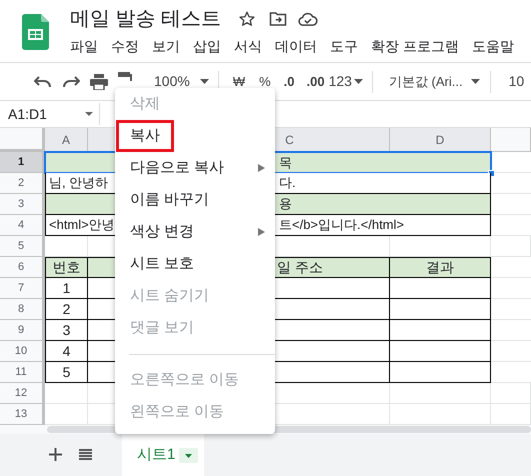 Image resolution: width=531 pixels, height=476 pixels. What do you see at coordinates (66, 372) in the screenshot?
I see `table-cell: 5` at bounding box center [66, 372].